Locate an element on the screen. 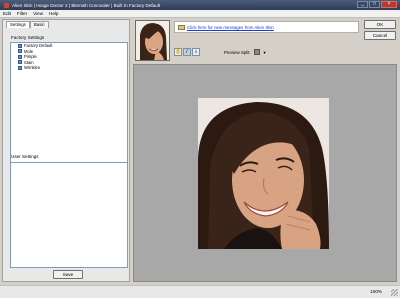 This screenshot has height=298, width=400. brush-tool-icon: / is located at coordinates (187, 52).